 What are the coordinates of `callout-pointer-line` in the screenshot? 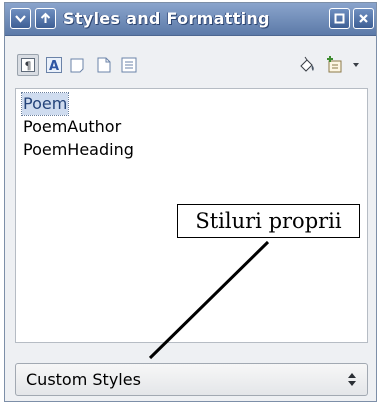 It's located at (209, 300).